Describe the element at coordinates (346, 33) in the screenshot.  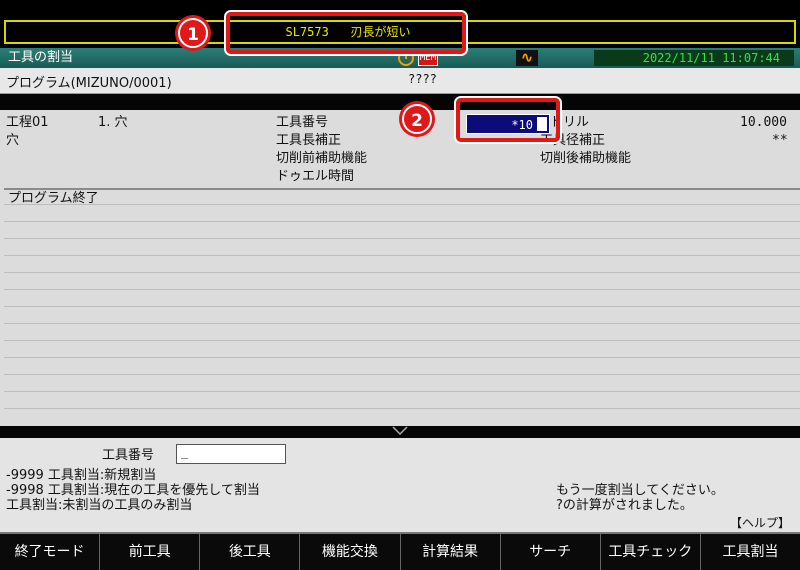
I see `callout-box-alarm` at that location.